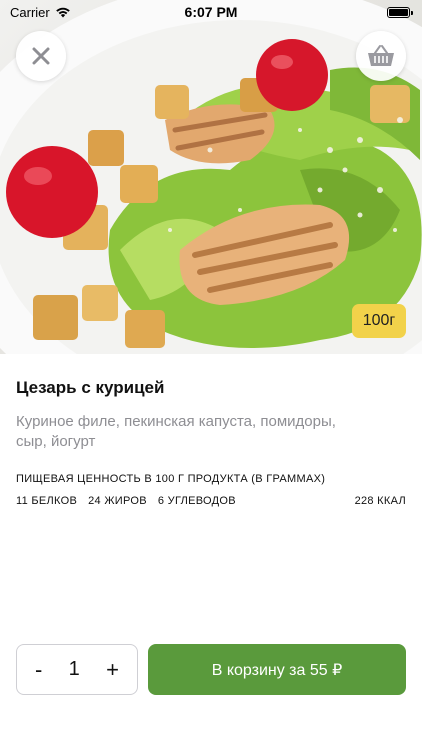  What do you see at coordinates (379, 321) in the screenshot?
I see `weight-badge: 100г` at bounding box center [379, 321].